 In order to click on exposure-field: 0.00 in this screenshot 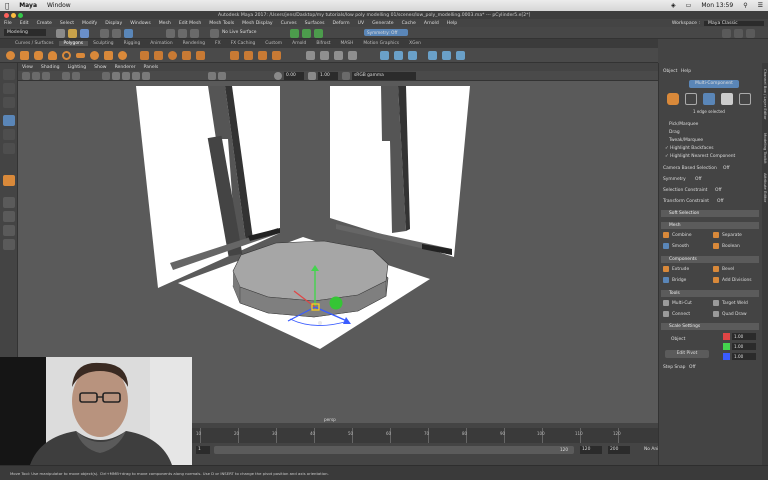, I will do `click(294, 76)`.